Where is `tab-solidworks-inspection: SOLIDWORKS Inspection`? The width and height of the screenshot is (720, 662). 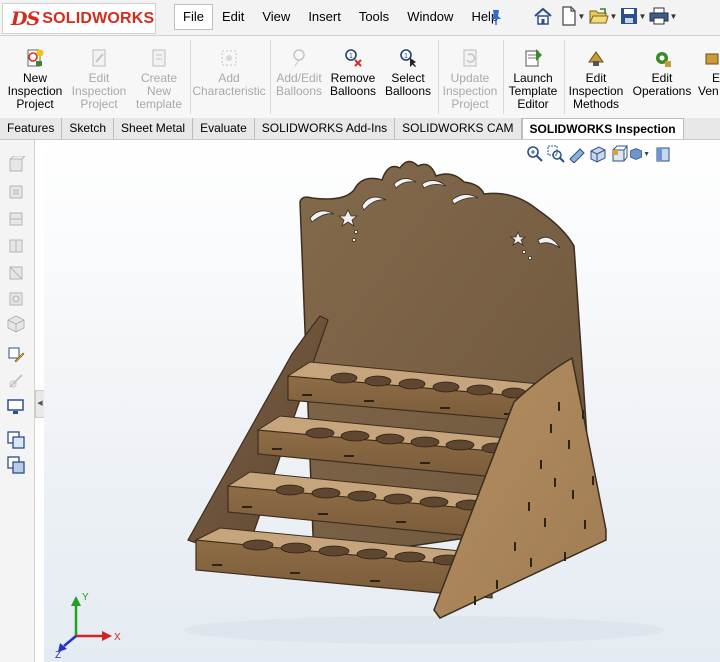
tab-solidworks-inspection: SOLIDWORKS Inspection is located at coordinates (602, 128).